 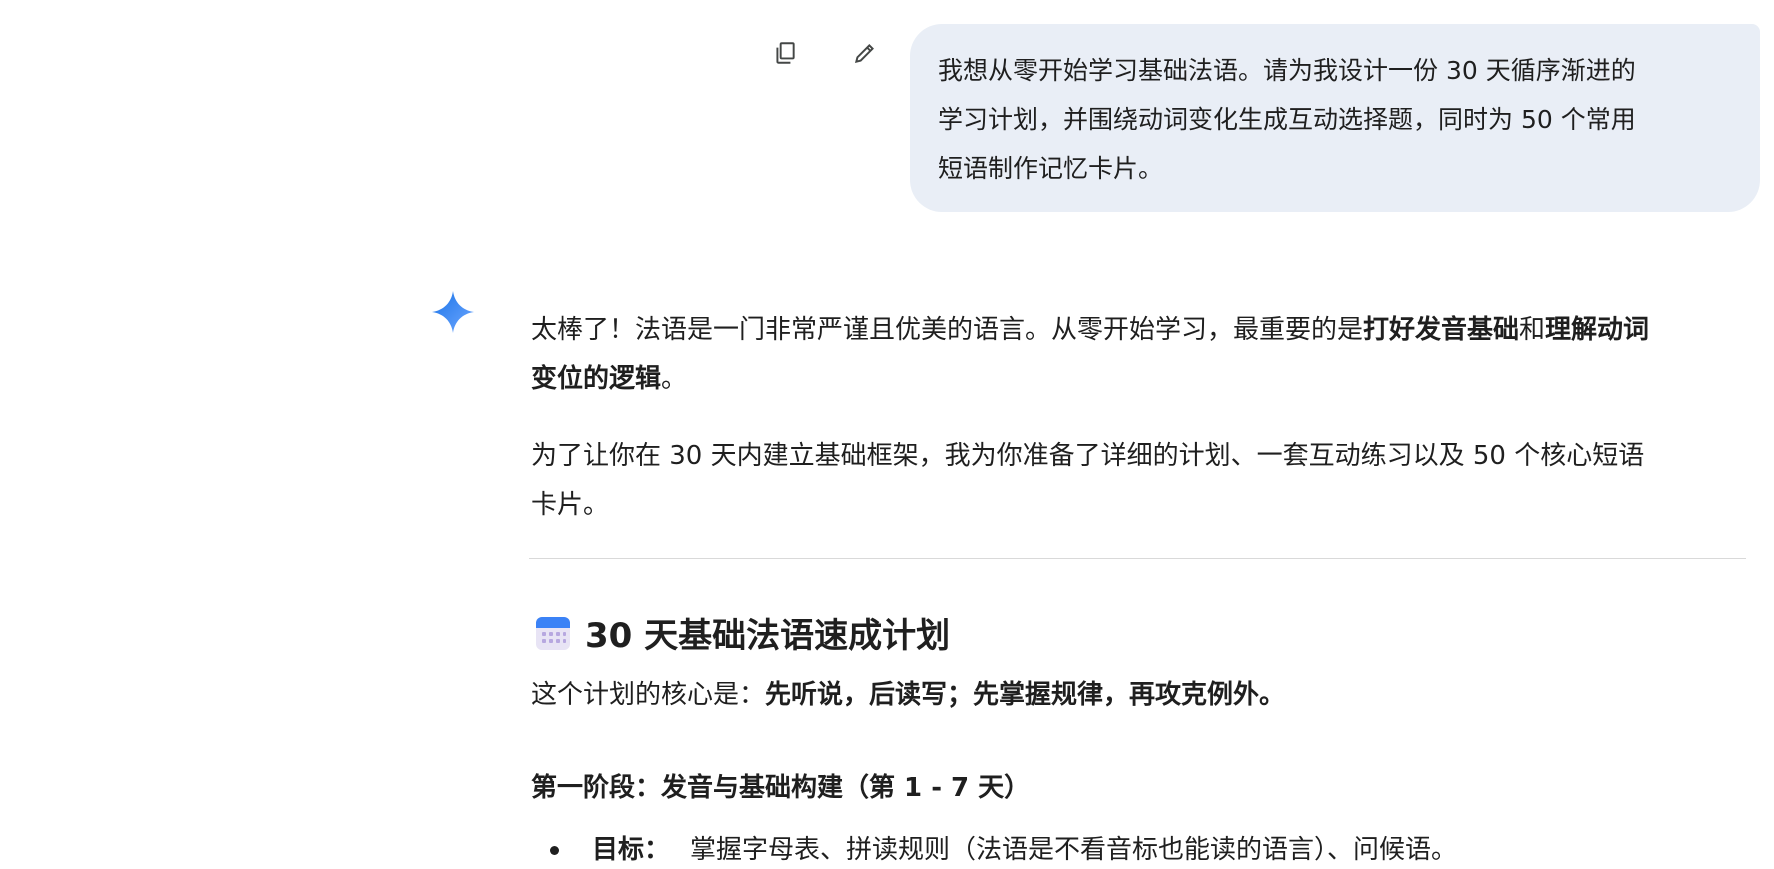 What do you see at coordinates (631, 850) in the screenshot?
I see `bullet-label: 目标：` at bounding box center [631, 850].